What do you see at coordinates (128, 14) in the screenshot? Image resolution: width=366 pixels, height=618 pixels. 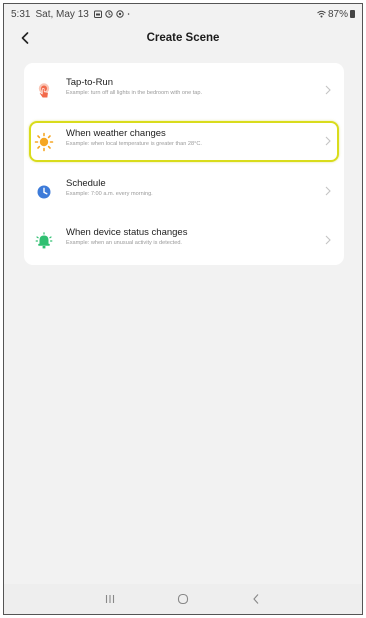 I see `dot-icon` at bounding box center [128, 14].